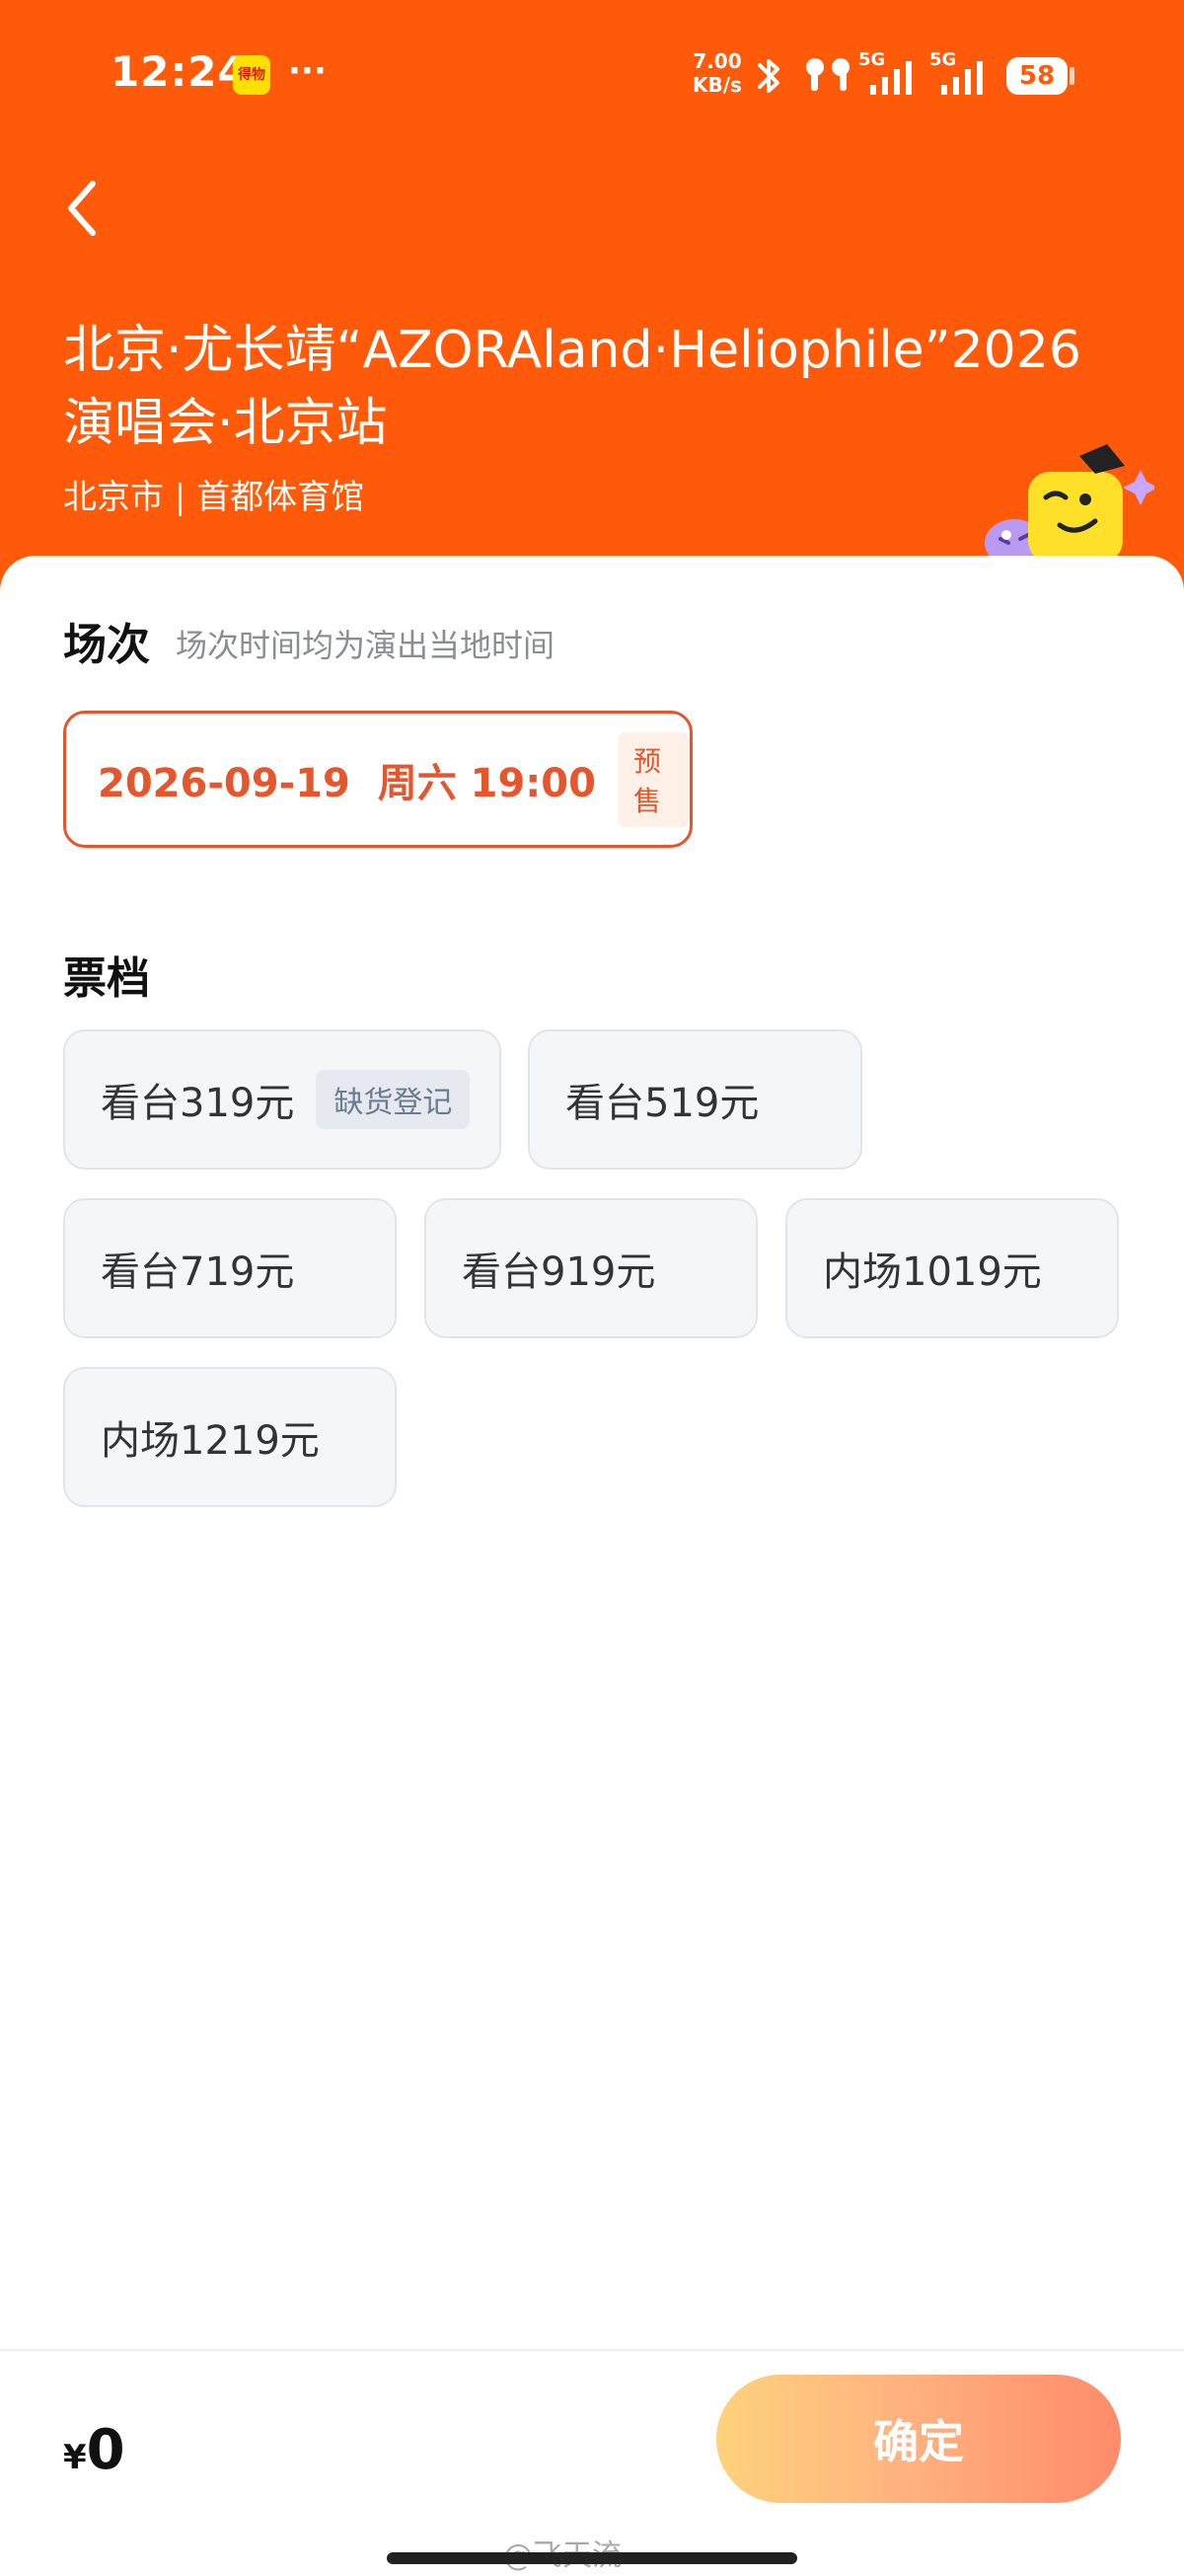 The width and height of the screenshot is (1184, 2576). I want to click on tier-label: 看台919元, so click(559, 1272).